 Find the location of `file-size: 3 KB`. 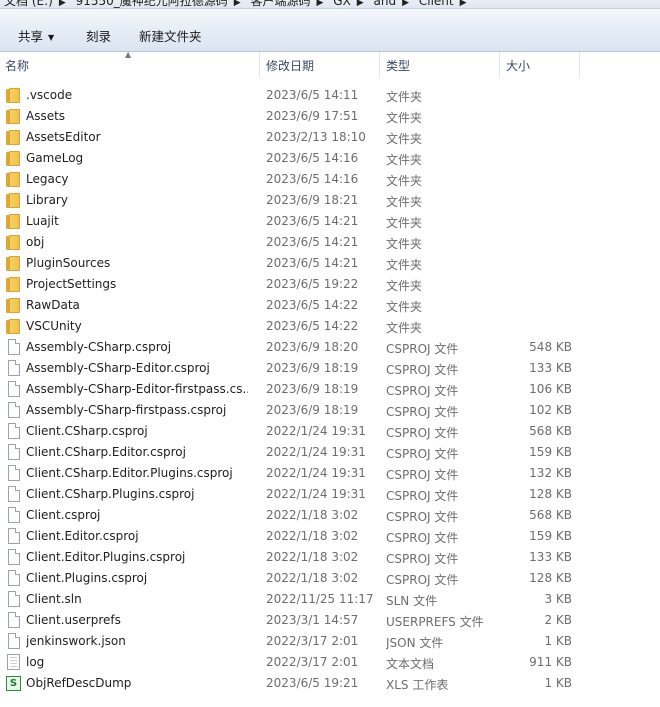

file-size: 3 KB is located at coordinates (558, 599).